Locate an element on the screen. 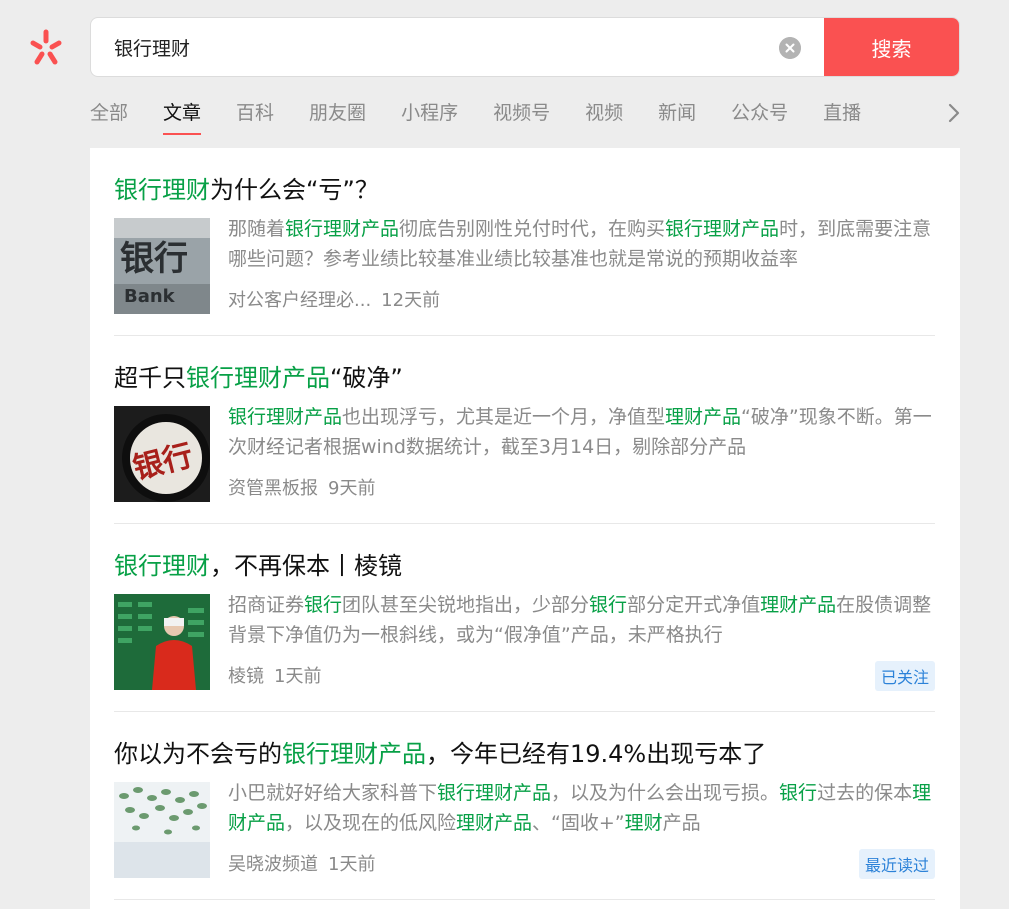 This screenshot has width=1009, height=909. tab-1: 文章 is located at coordinates (182, 116).